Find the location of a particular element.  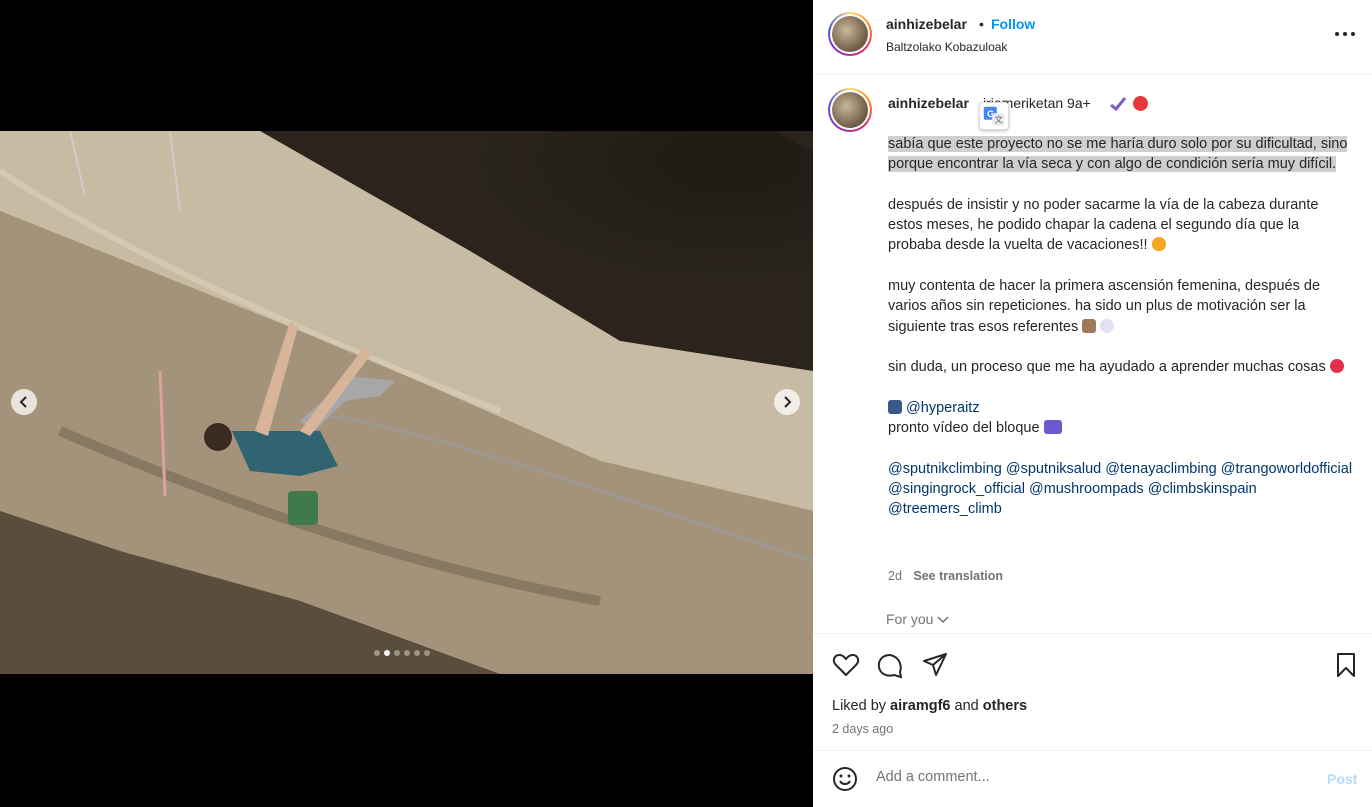

carousel-dot-active is located at coordinates (387, 653).